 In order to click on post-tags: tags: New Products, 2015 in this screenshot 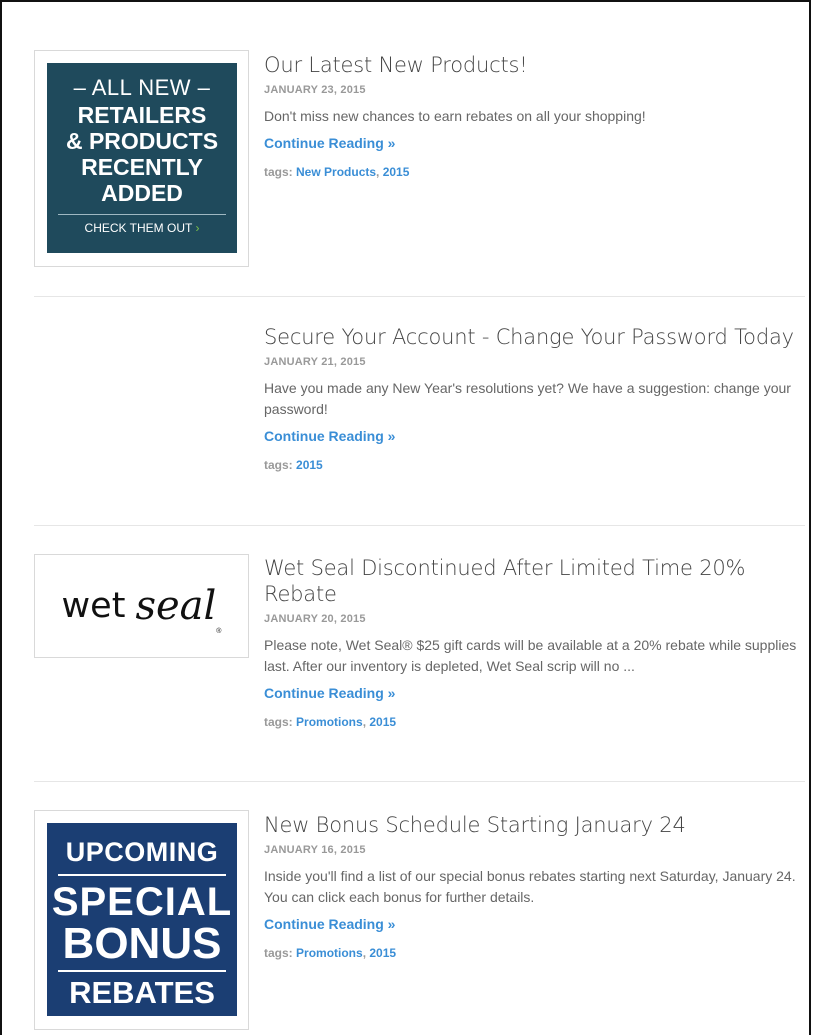, I will do `click(337, 172)`.